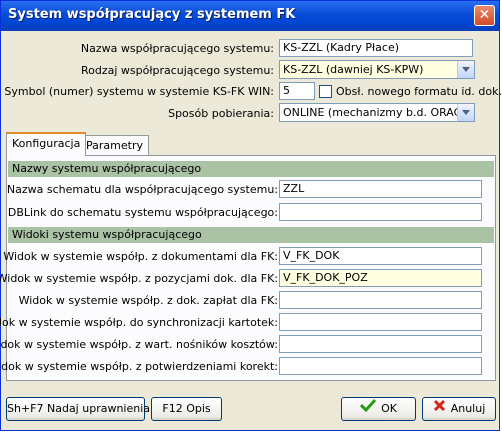 This screenshot has height=433, width=502. Describe the element at coordinates (368, 409) in the screenshot. I see `checkmark-icon` at that location.